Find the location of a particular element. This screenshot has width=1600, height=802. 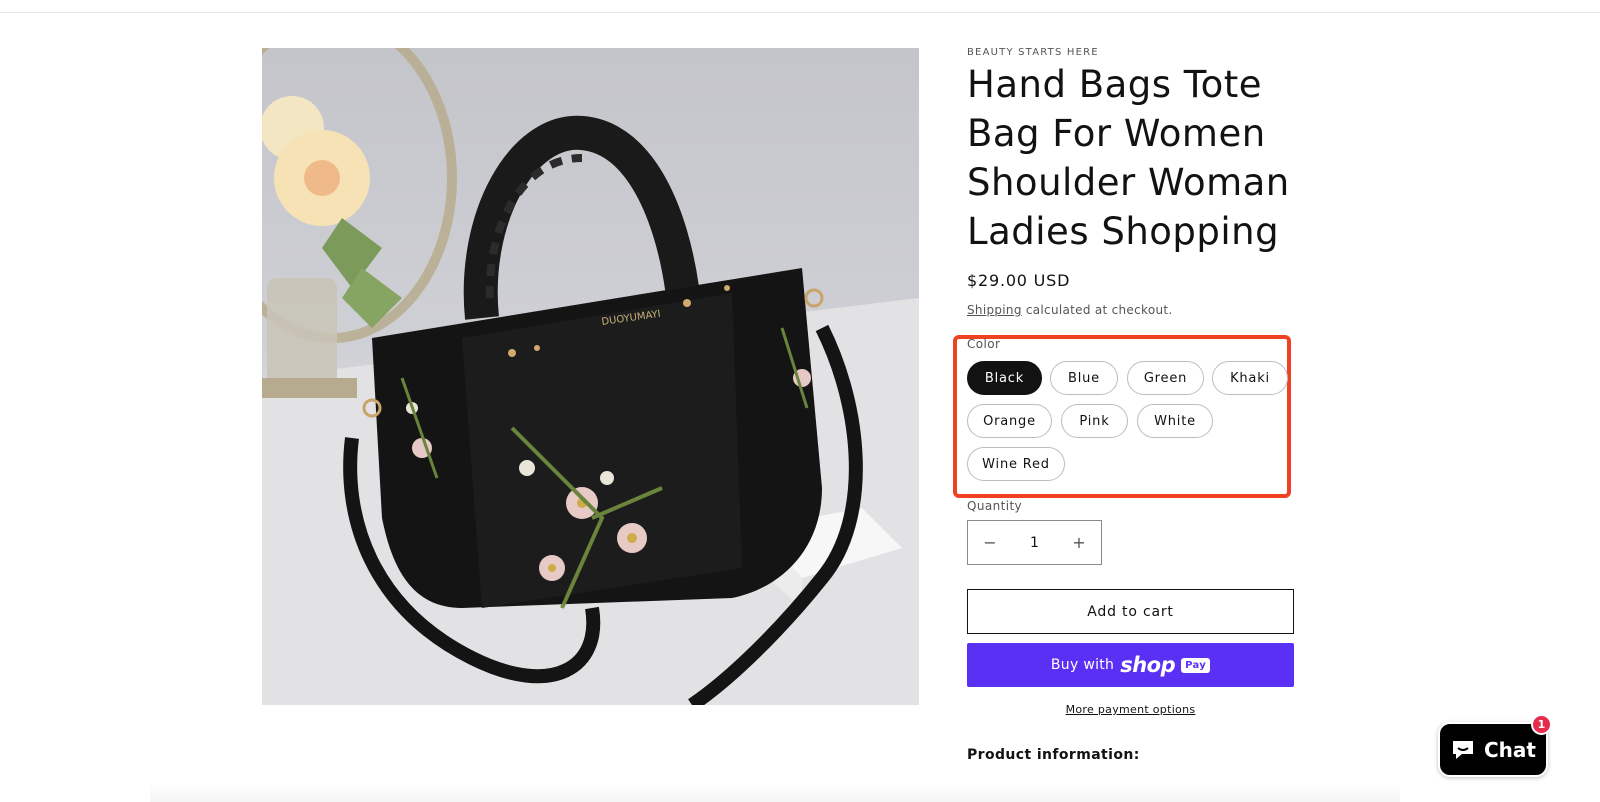

more-payment-options: More payment options is located at coordinates (1130, 709).